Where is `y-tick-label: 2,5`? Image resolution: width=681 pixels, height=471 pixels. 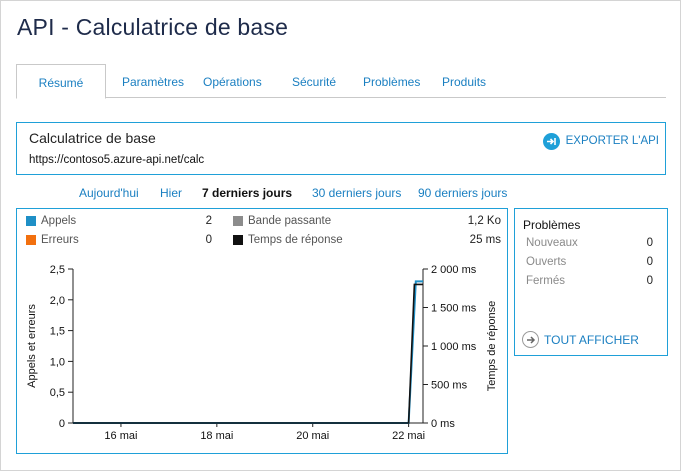 y-tick-label: 2,5 is located at coordinates (57, 270).